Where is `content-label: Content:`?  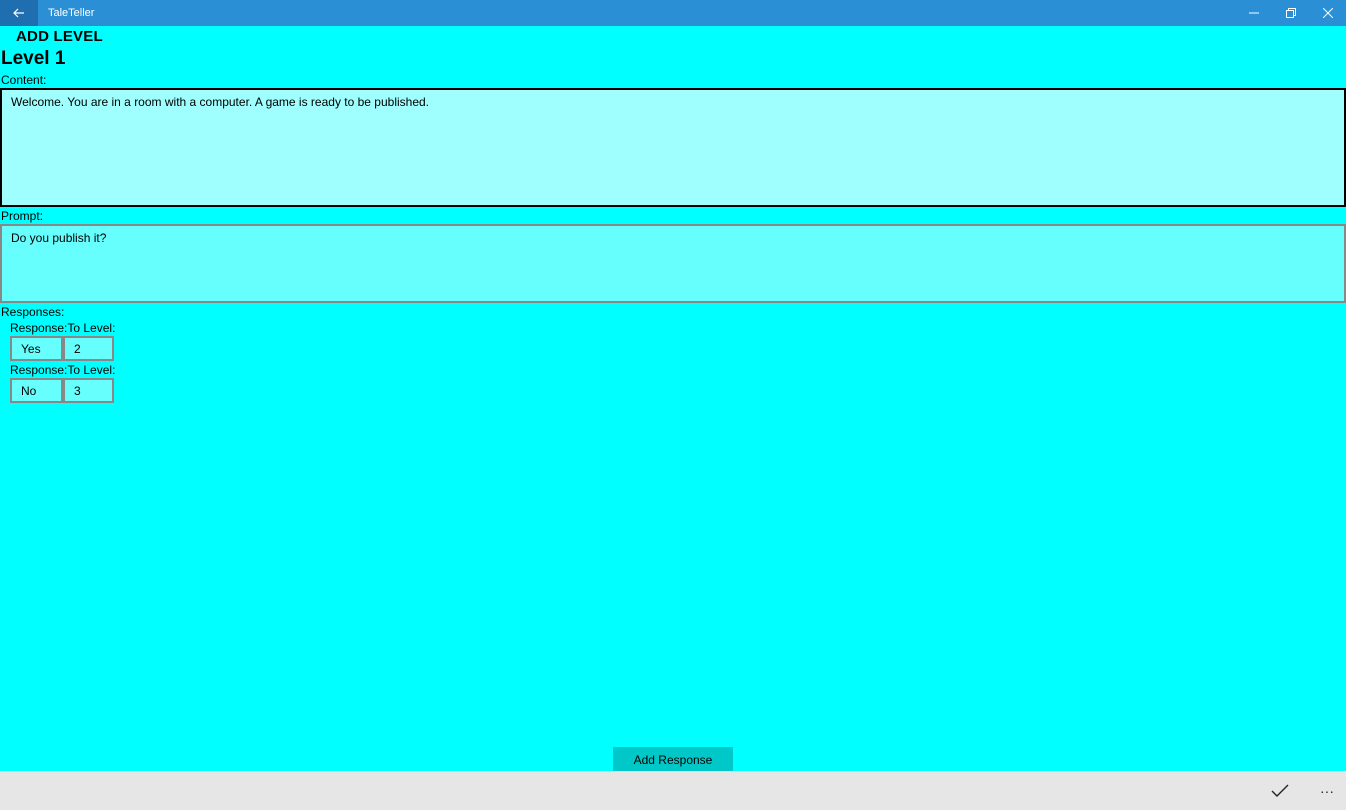 content-label: Content: is located at coordinates (24, 80).